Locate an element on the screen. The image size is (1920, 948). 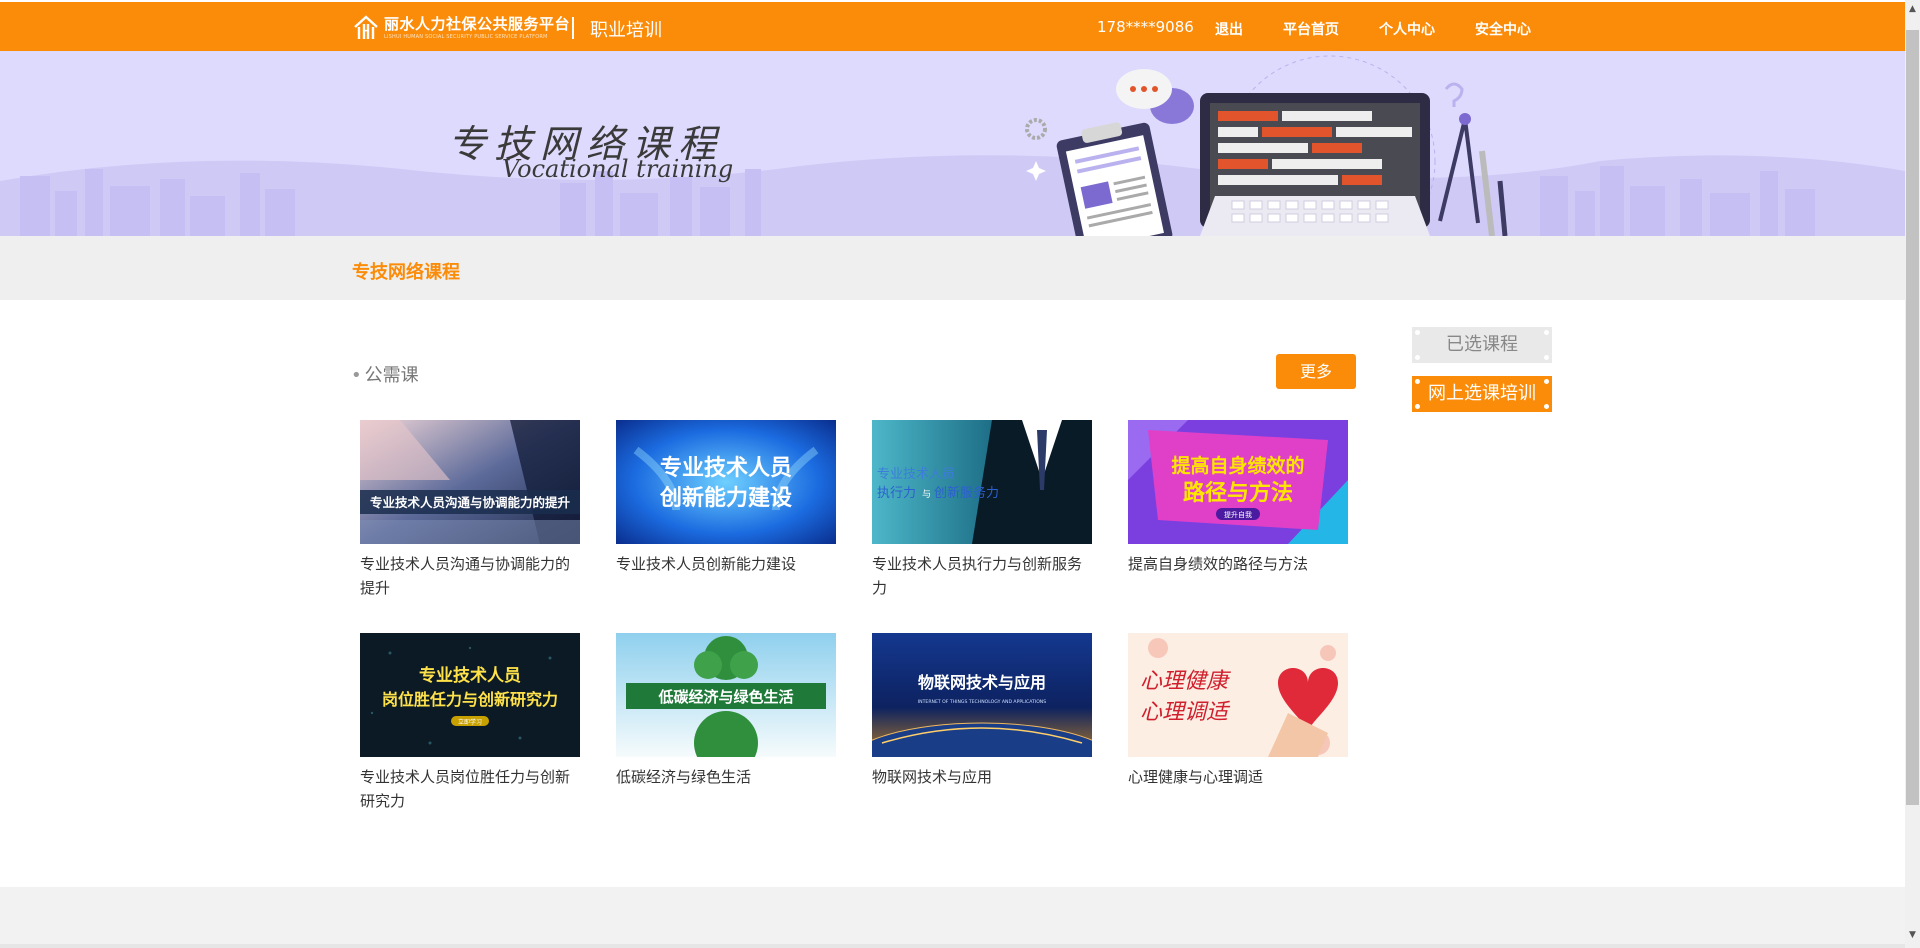
thumb-text-3: 提升自我 is located at coordinates (1238, 514).